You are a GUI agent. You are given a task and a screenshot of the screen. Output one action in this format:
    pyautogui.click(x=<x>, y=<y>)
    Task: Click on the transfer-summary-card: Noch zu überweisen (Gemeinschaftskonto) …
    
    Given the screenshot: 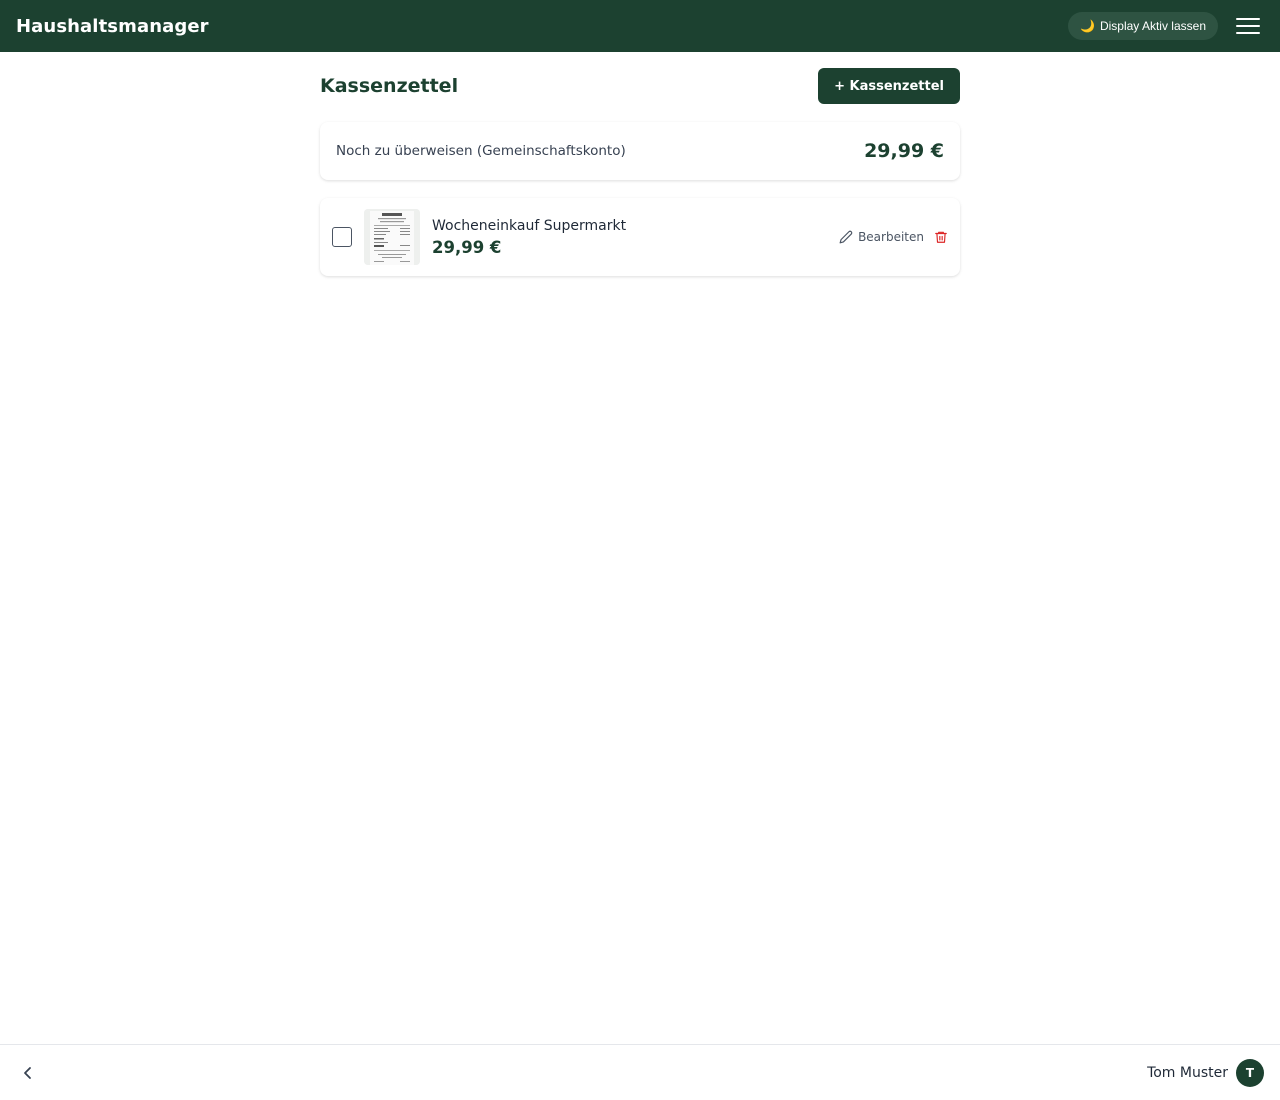 What is the action you would take?
    pyautogui.click(x=640, y=151)
    